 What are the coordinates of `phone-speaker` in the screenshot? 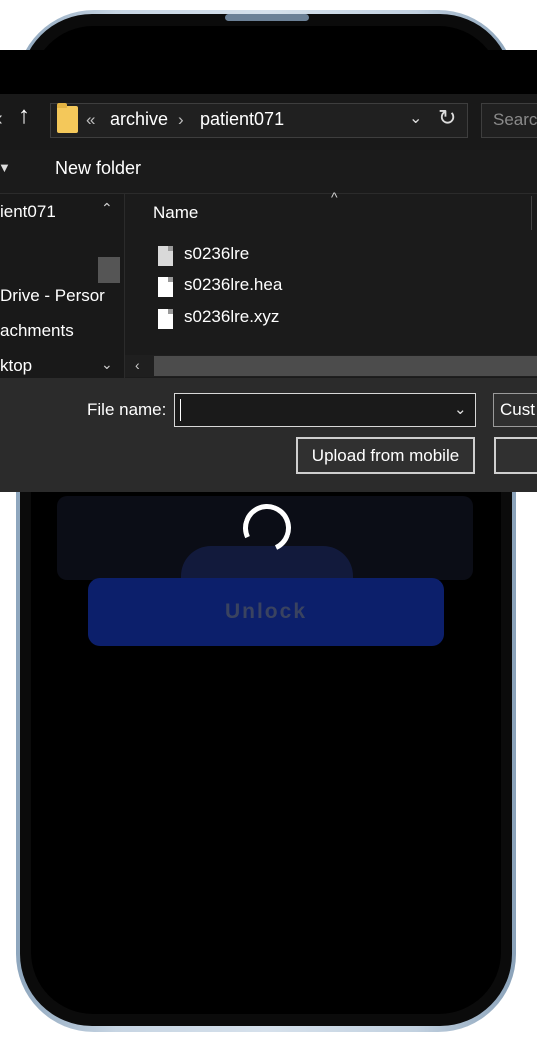 It's located at (267, 17).